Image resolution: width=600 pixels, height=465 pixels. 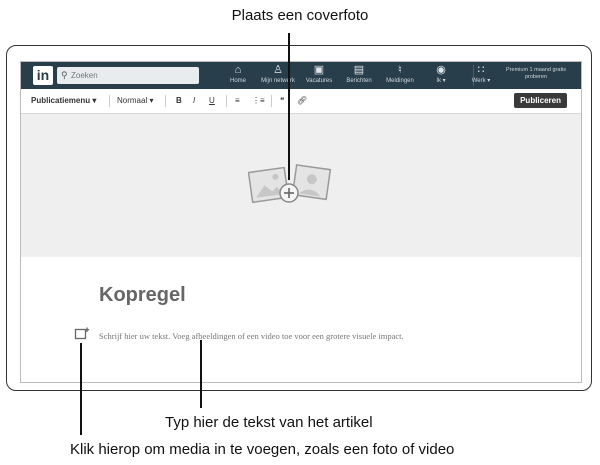 What do you see at coordinates (300, 15) in the screenshot?
I see `callout-cover-photo: Plaats een coverfoto` at bounding box center [300, 15].